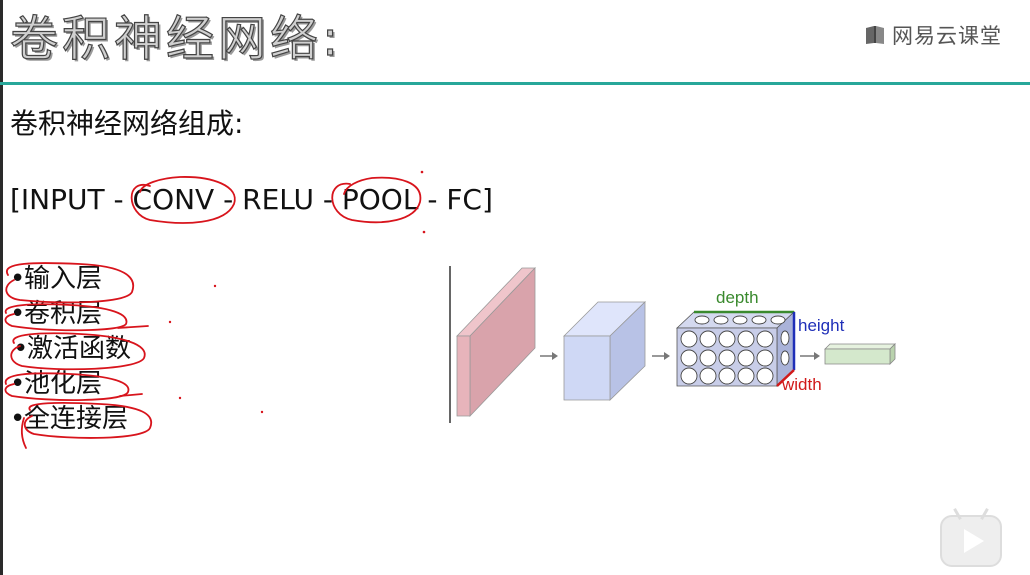 This screenshot has height=575, width=1030. Describe the element at coordinates (76, 419) in the screenshot. I see `list-item-label: 全连接层` at that location.